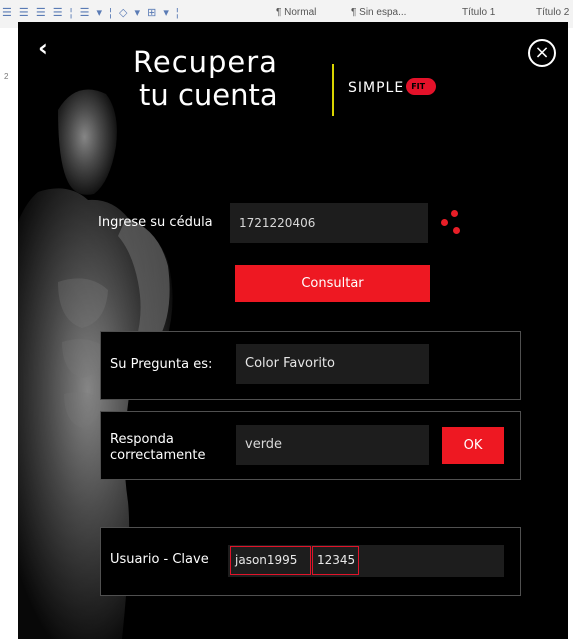  I want to click on username-highlight: jason1995, so click(270, 560).